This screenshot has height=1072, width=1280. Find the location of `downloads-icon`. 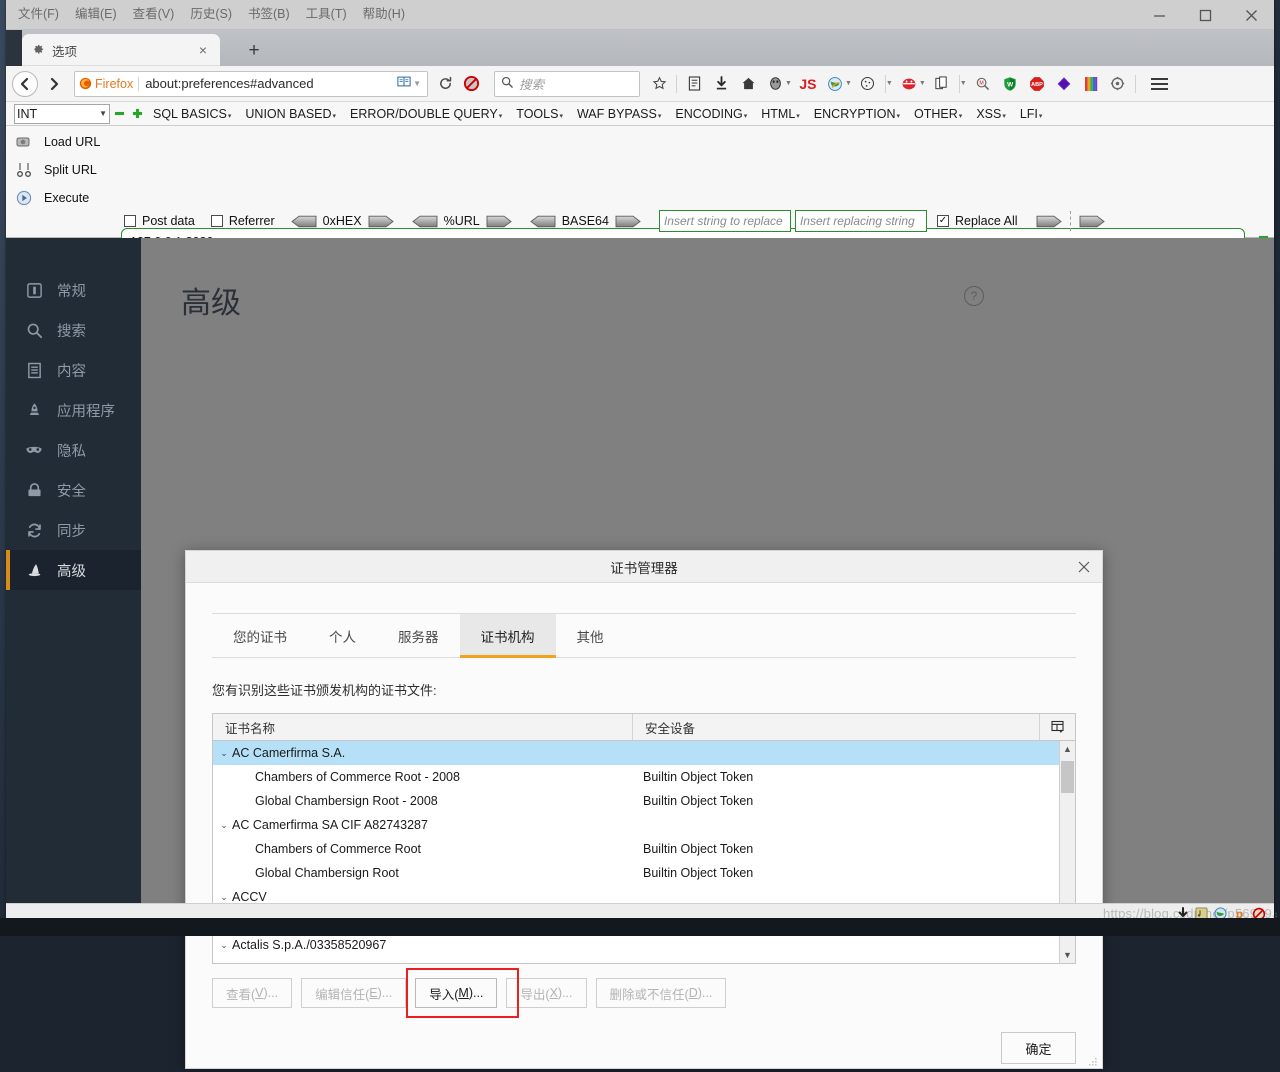

downloads-icon is located at coordinates (721, 84).